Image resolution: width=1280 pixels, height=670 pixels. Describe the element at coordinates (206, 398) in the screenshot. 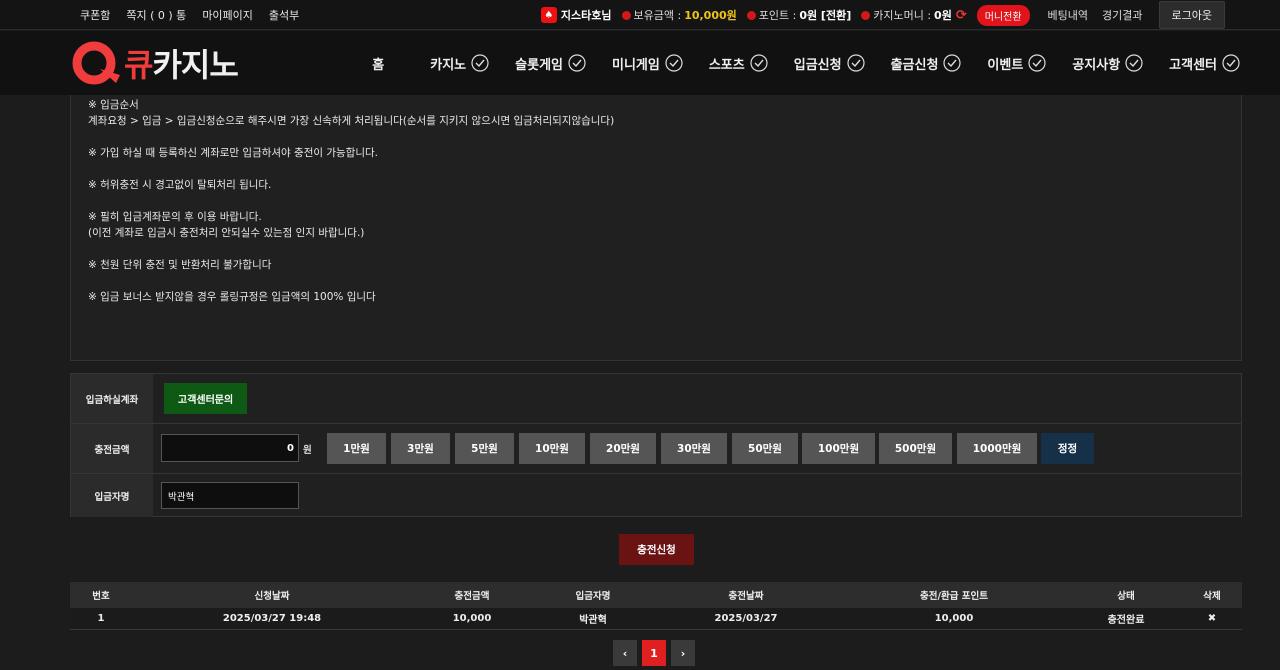

I see `support-inquiry-button: 고객센터문의` at that location.